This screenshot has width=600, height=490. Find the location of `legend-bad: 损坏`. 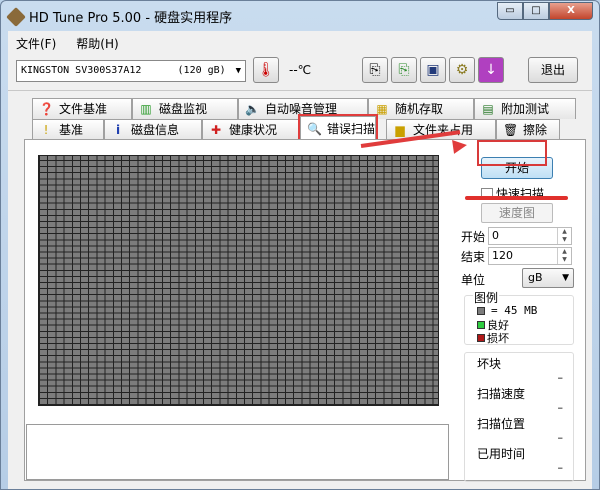

legend-bad: 损坏 is located at coordinates (498, 338).